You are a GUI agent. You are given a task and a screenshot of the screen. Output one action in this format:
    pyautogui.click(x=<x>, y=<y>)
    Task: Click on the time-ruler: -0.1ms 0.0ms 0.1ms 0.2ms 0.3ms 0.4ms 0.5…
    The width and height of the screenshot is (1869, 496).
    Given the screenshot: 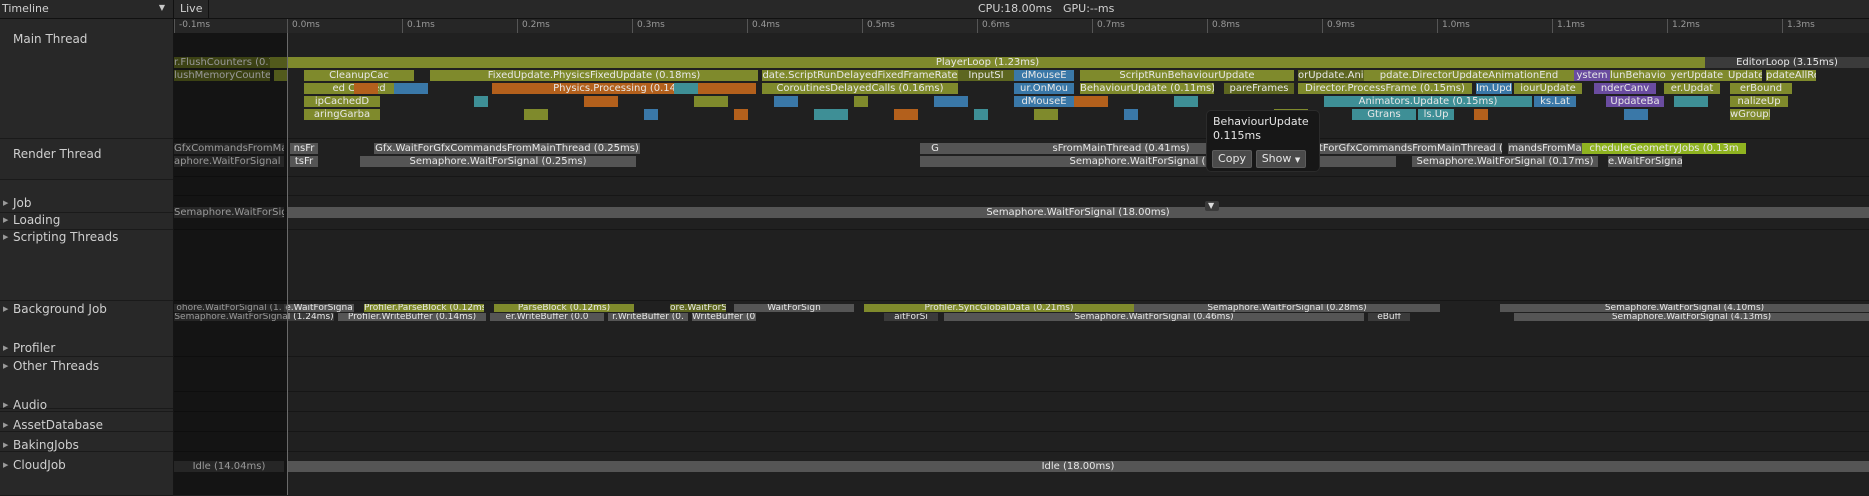 What is the action you would take?
    pyautogui.click(x=1021, y=26)
    